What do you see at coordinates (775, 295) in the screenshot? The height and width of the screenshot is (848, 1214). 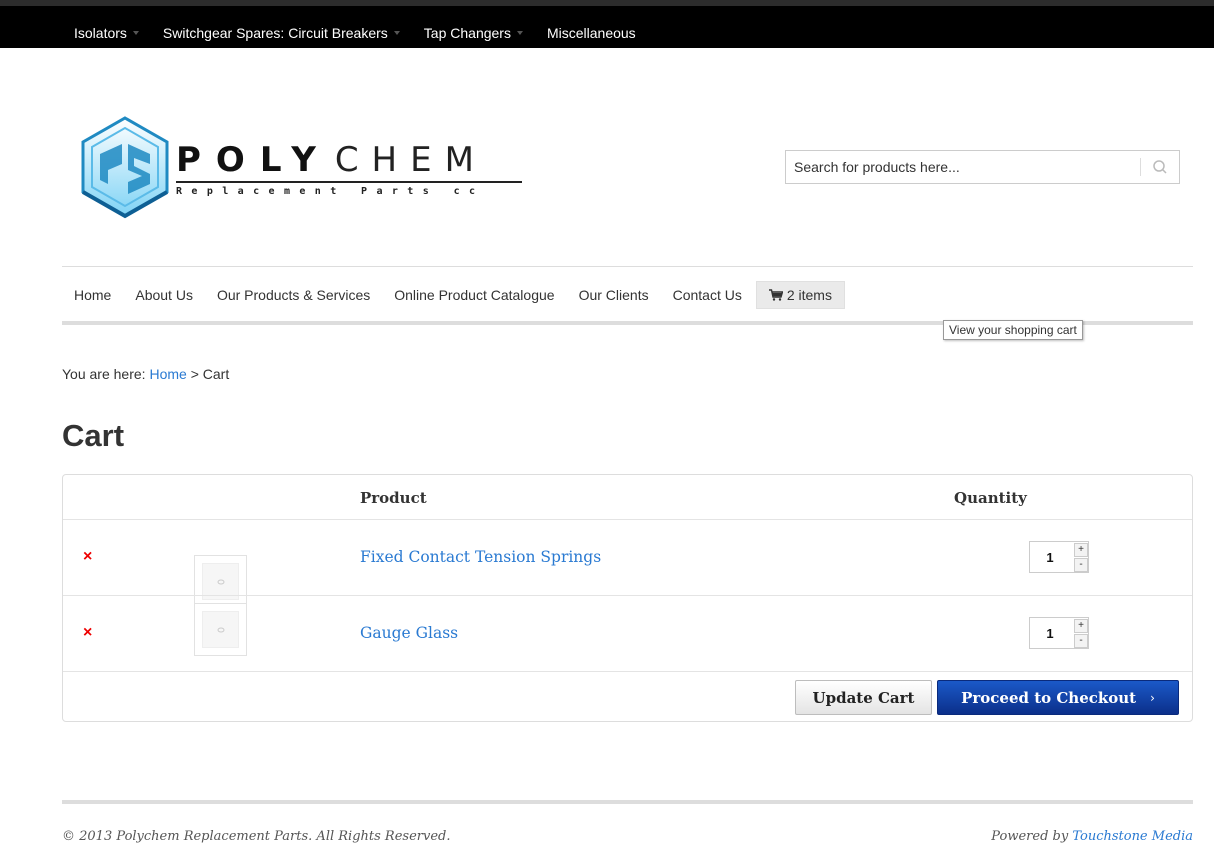 I see `cart-icon` at bounding box center [775, 295].